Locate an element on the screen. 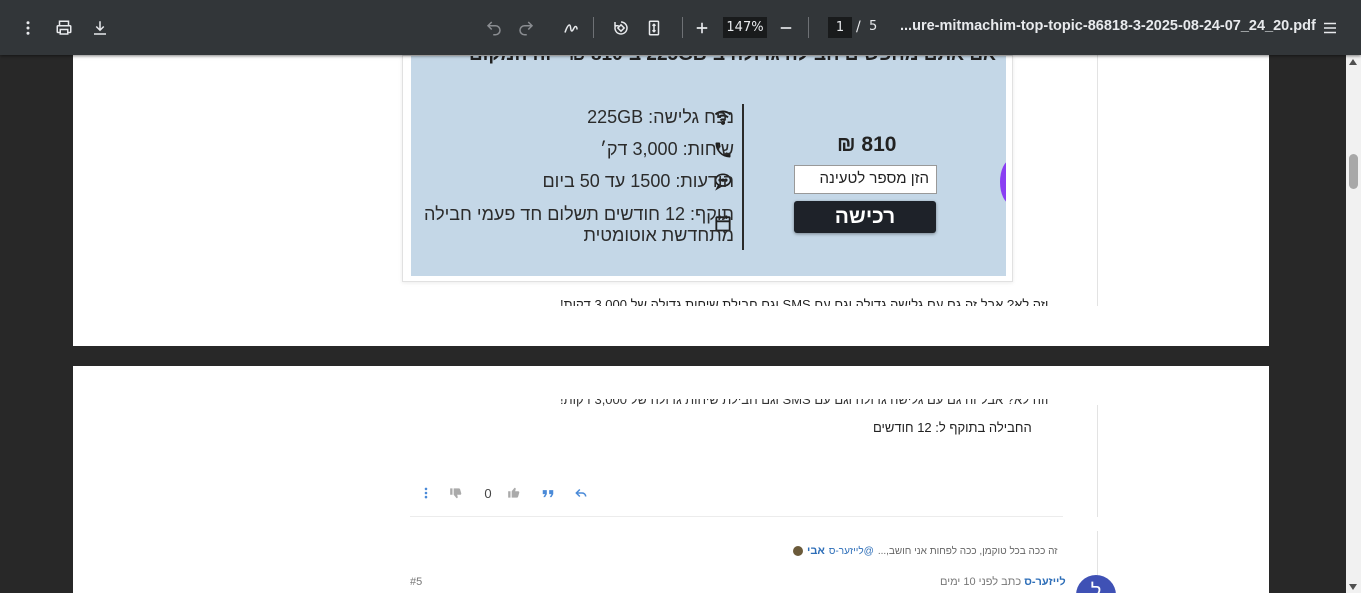 This screenshot has width=1361, height=593. post-author: לייזער-ס is located at coordinates (1044, 582).